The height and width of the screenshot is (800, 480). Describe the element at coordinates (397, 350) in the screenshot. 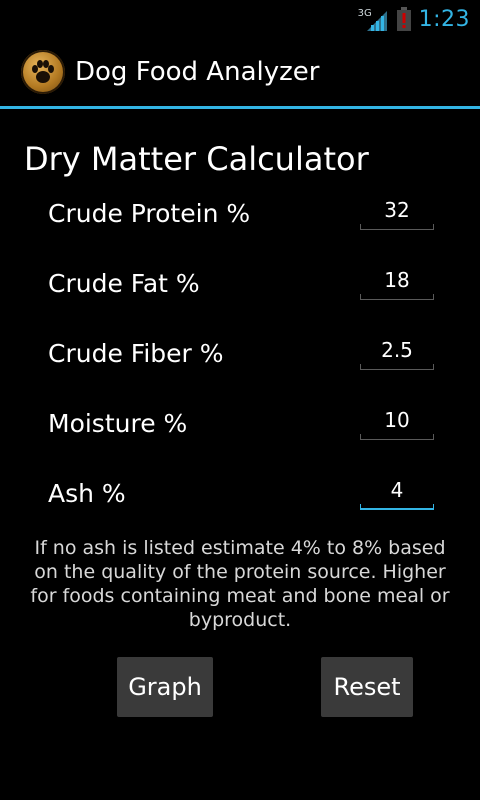

I see `fiber-input` at that location.